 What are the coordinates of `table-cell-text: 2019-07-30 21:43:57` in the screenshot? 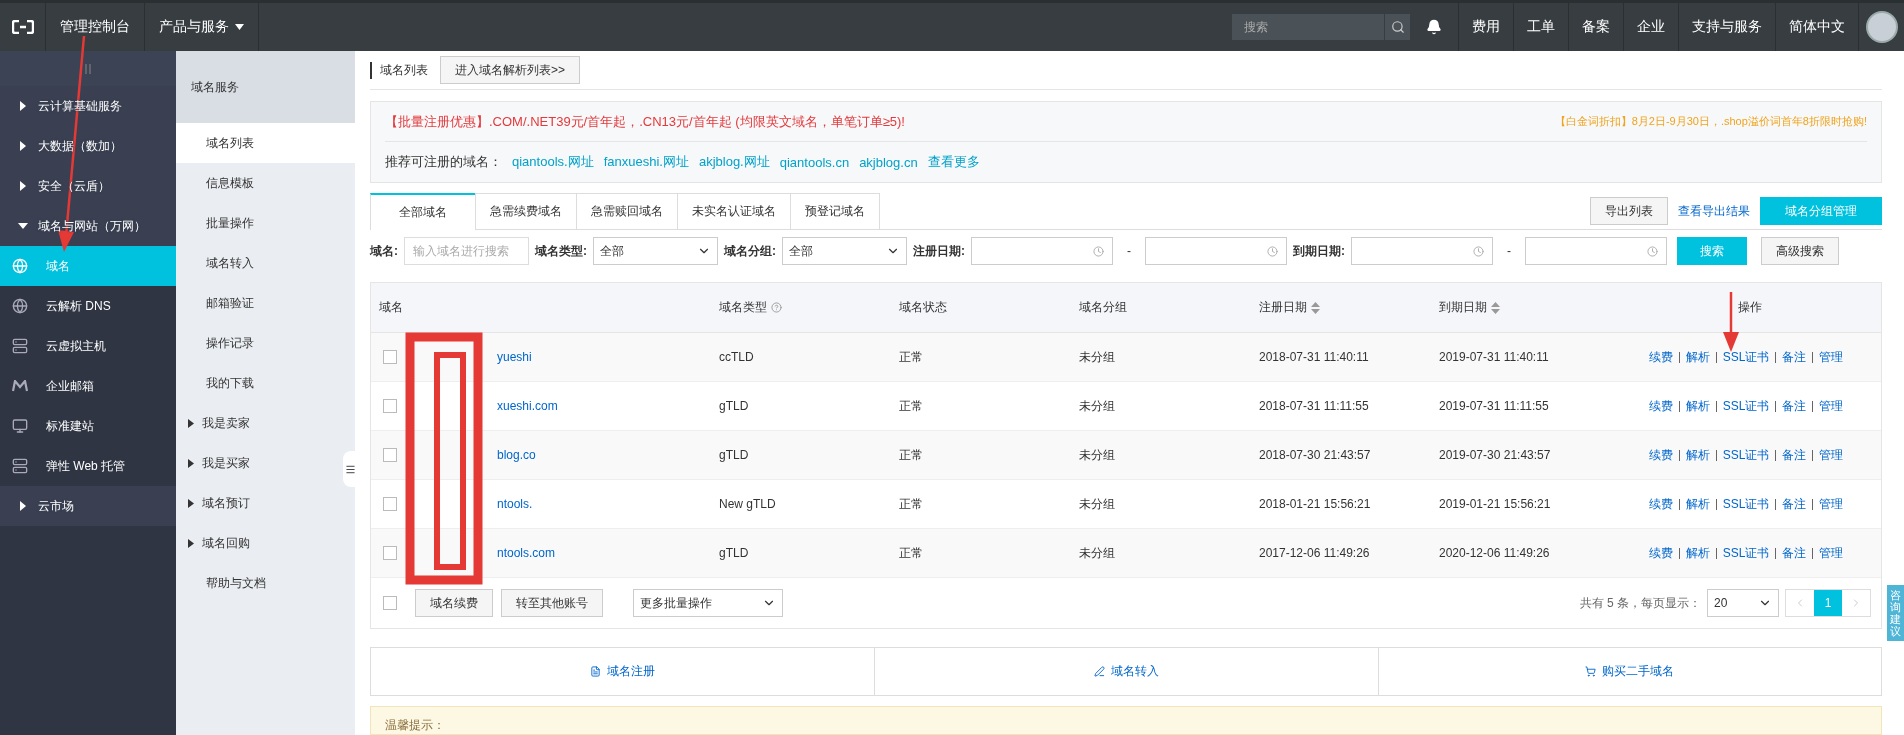 It's located at (1495, 455).